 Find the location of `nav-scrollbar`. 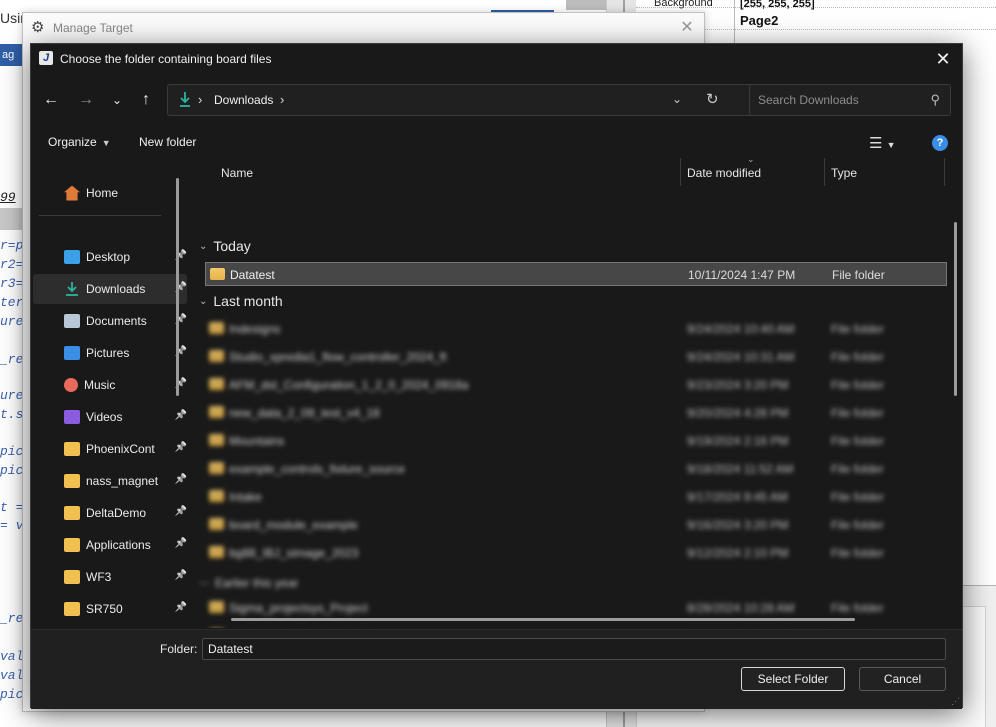

nav-scrollbar is located at coordinates (177, 287).